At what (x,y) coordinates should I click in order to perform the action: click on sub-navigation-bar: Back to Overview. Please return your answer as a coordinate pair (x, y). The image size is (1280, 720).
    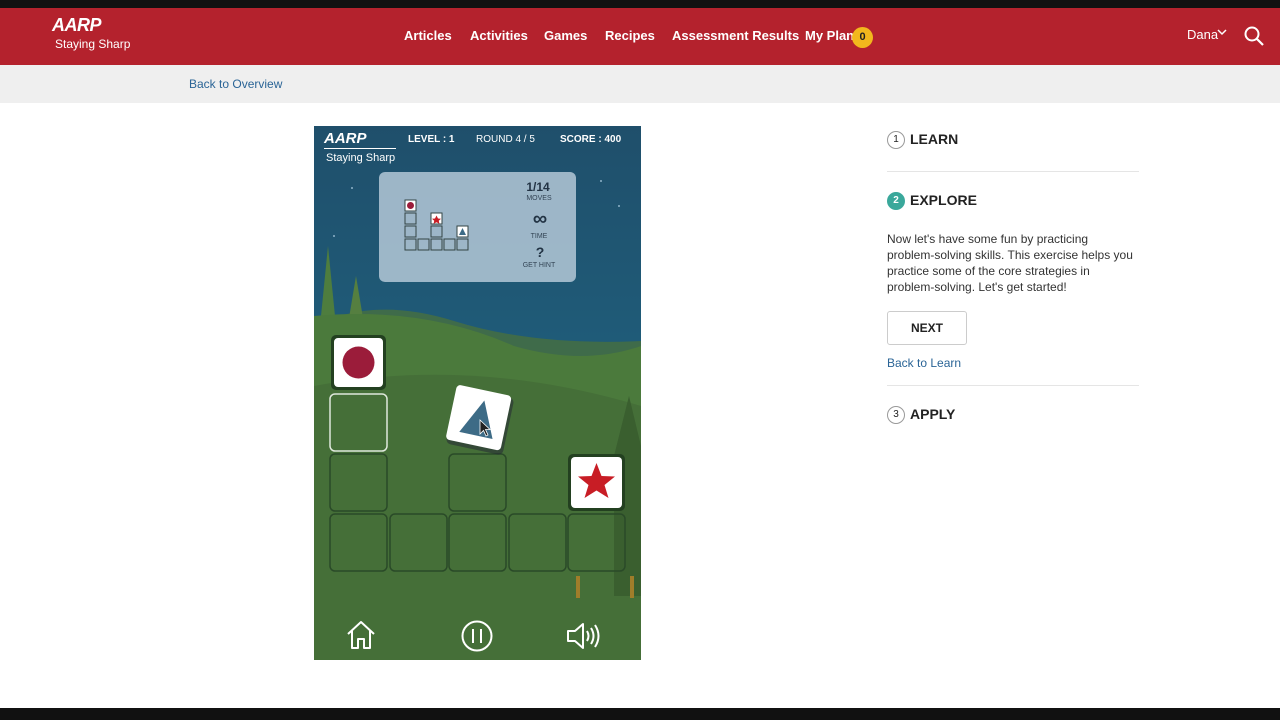
    Looking at the image, I should click on (640, 84).